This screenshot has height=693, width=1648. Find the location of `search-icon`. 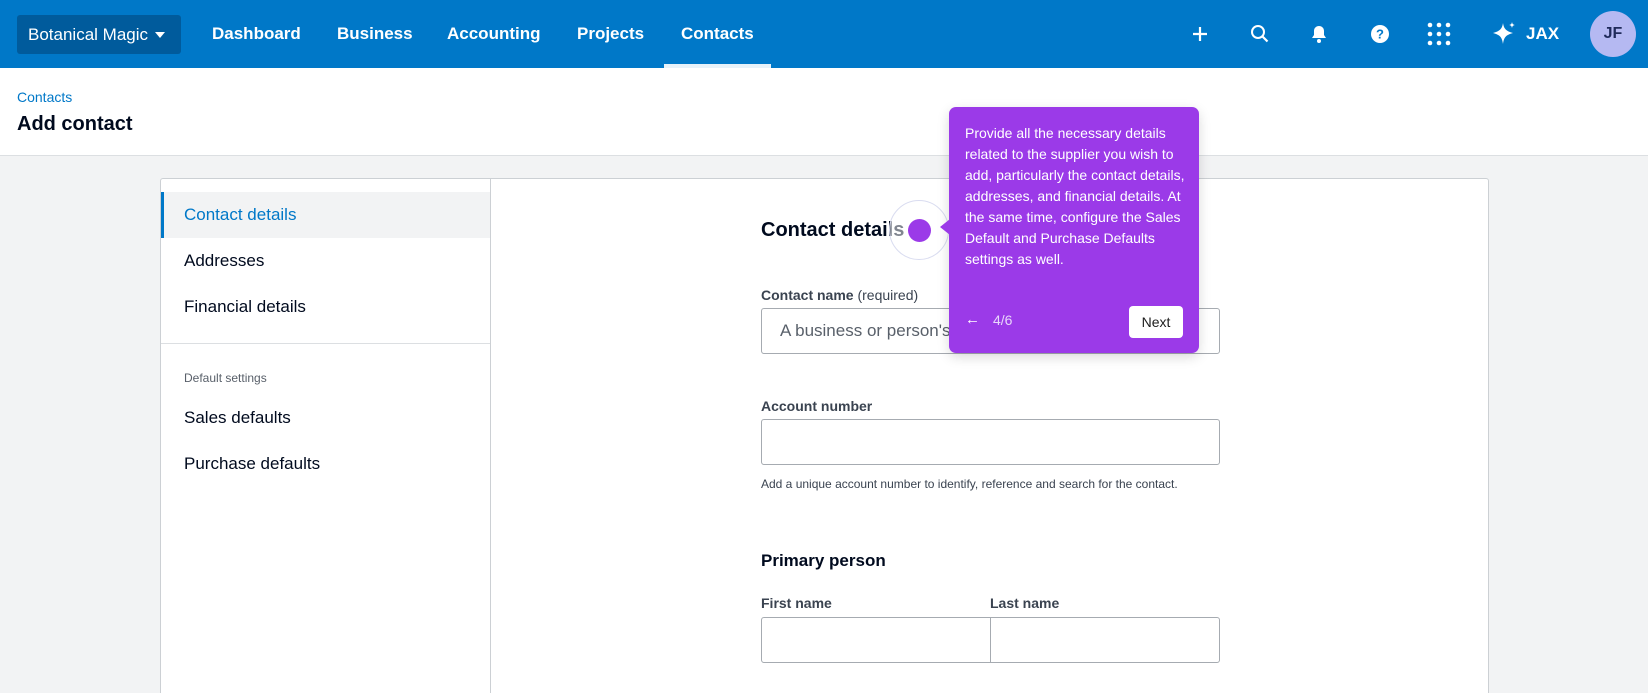

search-icon is located at coordinates (1260, 34).